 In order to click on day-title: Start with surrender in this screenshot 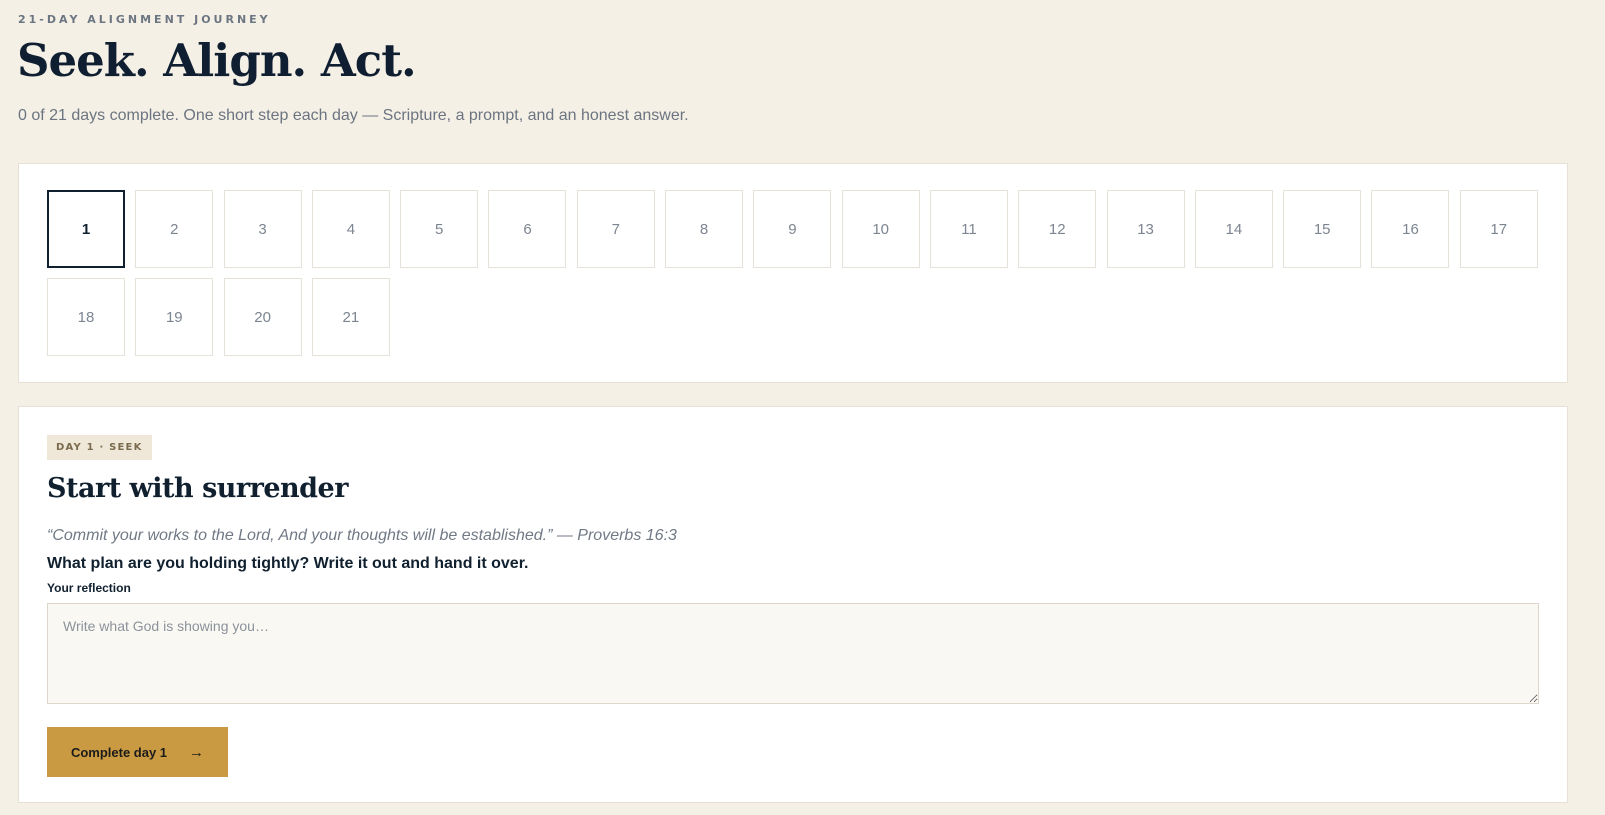, I will do `click(197, 488)`.